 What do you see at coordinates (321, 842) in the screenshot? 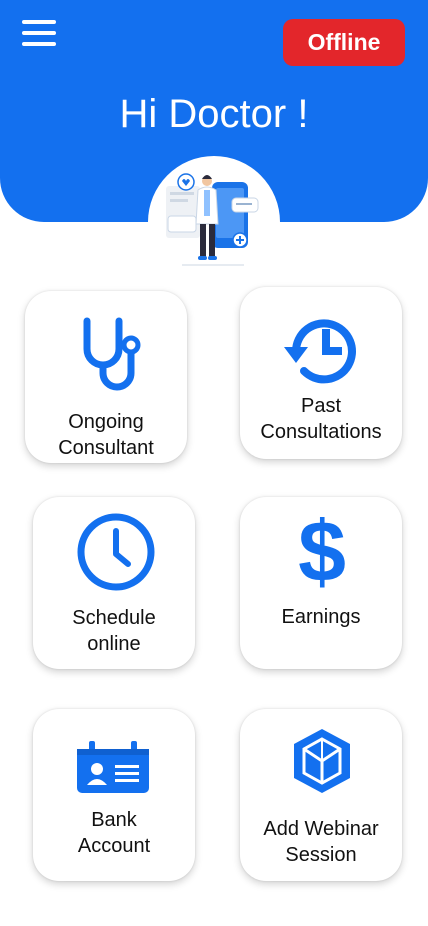
I see `card-label: Add Webinar Session` at bounding box center [321, 842].